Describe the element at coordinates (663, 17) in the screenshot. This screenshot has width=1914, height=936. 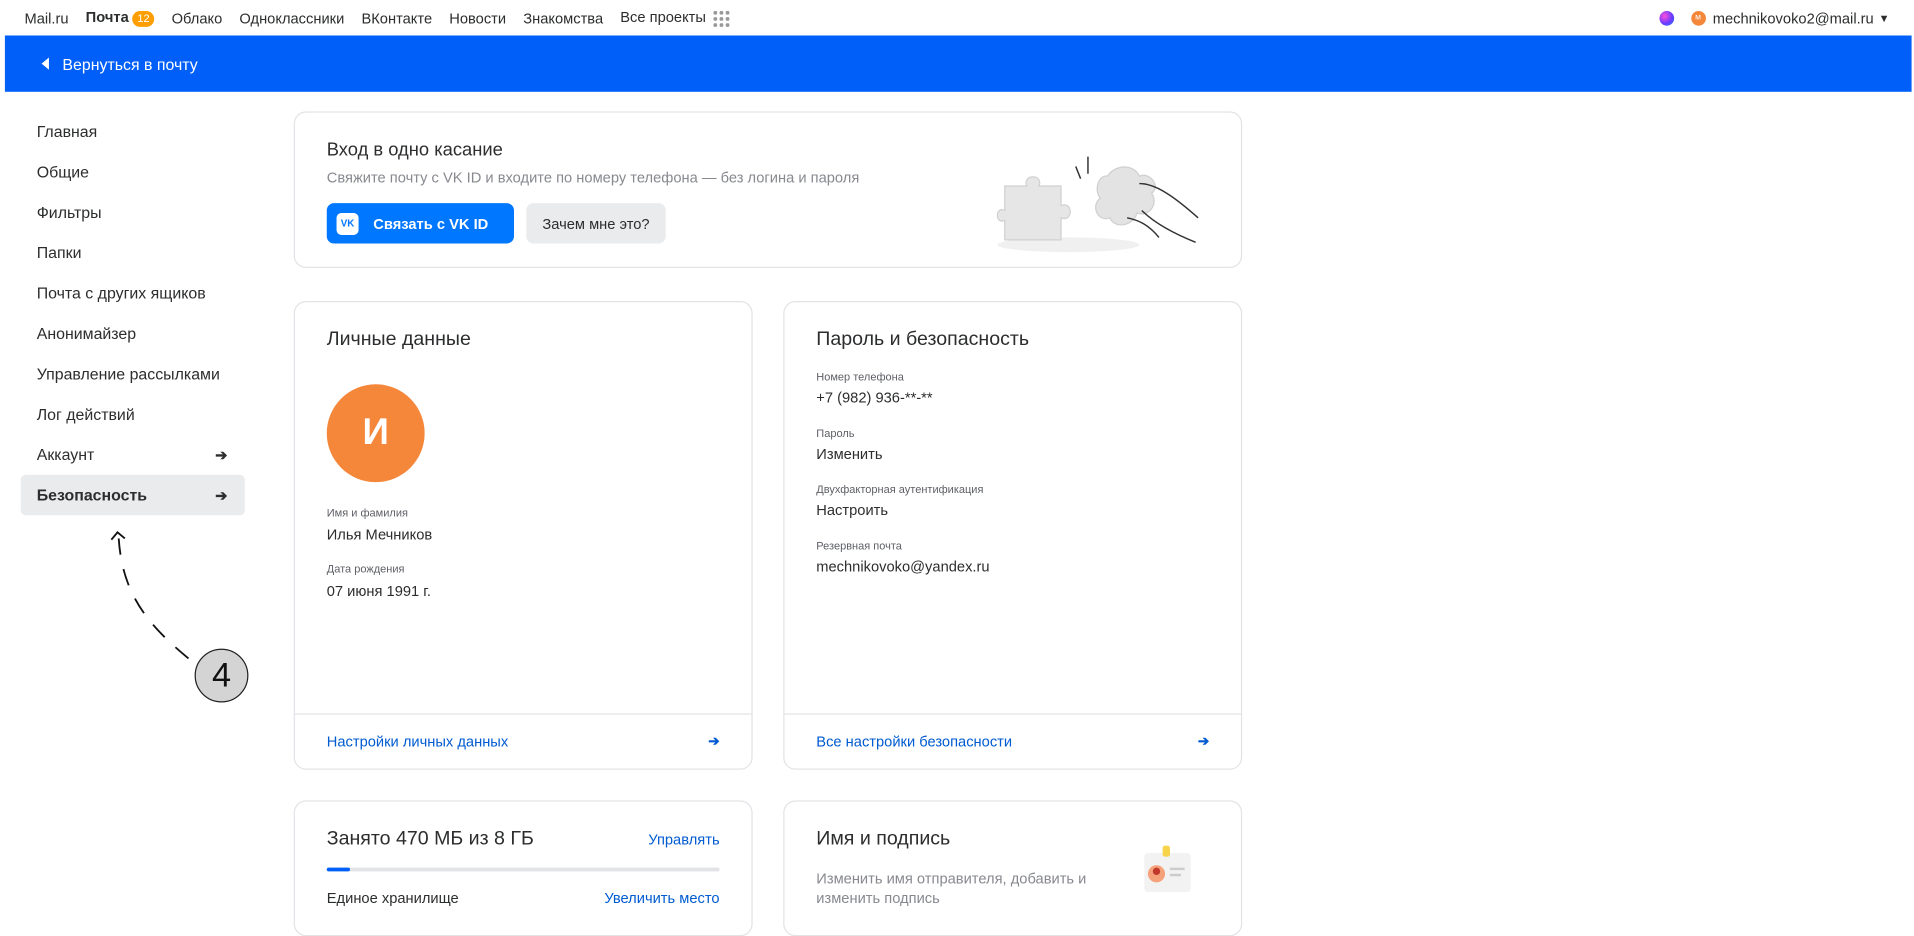
I see `nav-all-projects-label: Все проекты` at that location.